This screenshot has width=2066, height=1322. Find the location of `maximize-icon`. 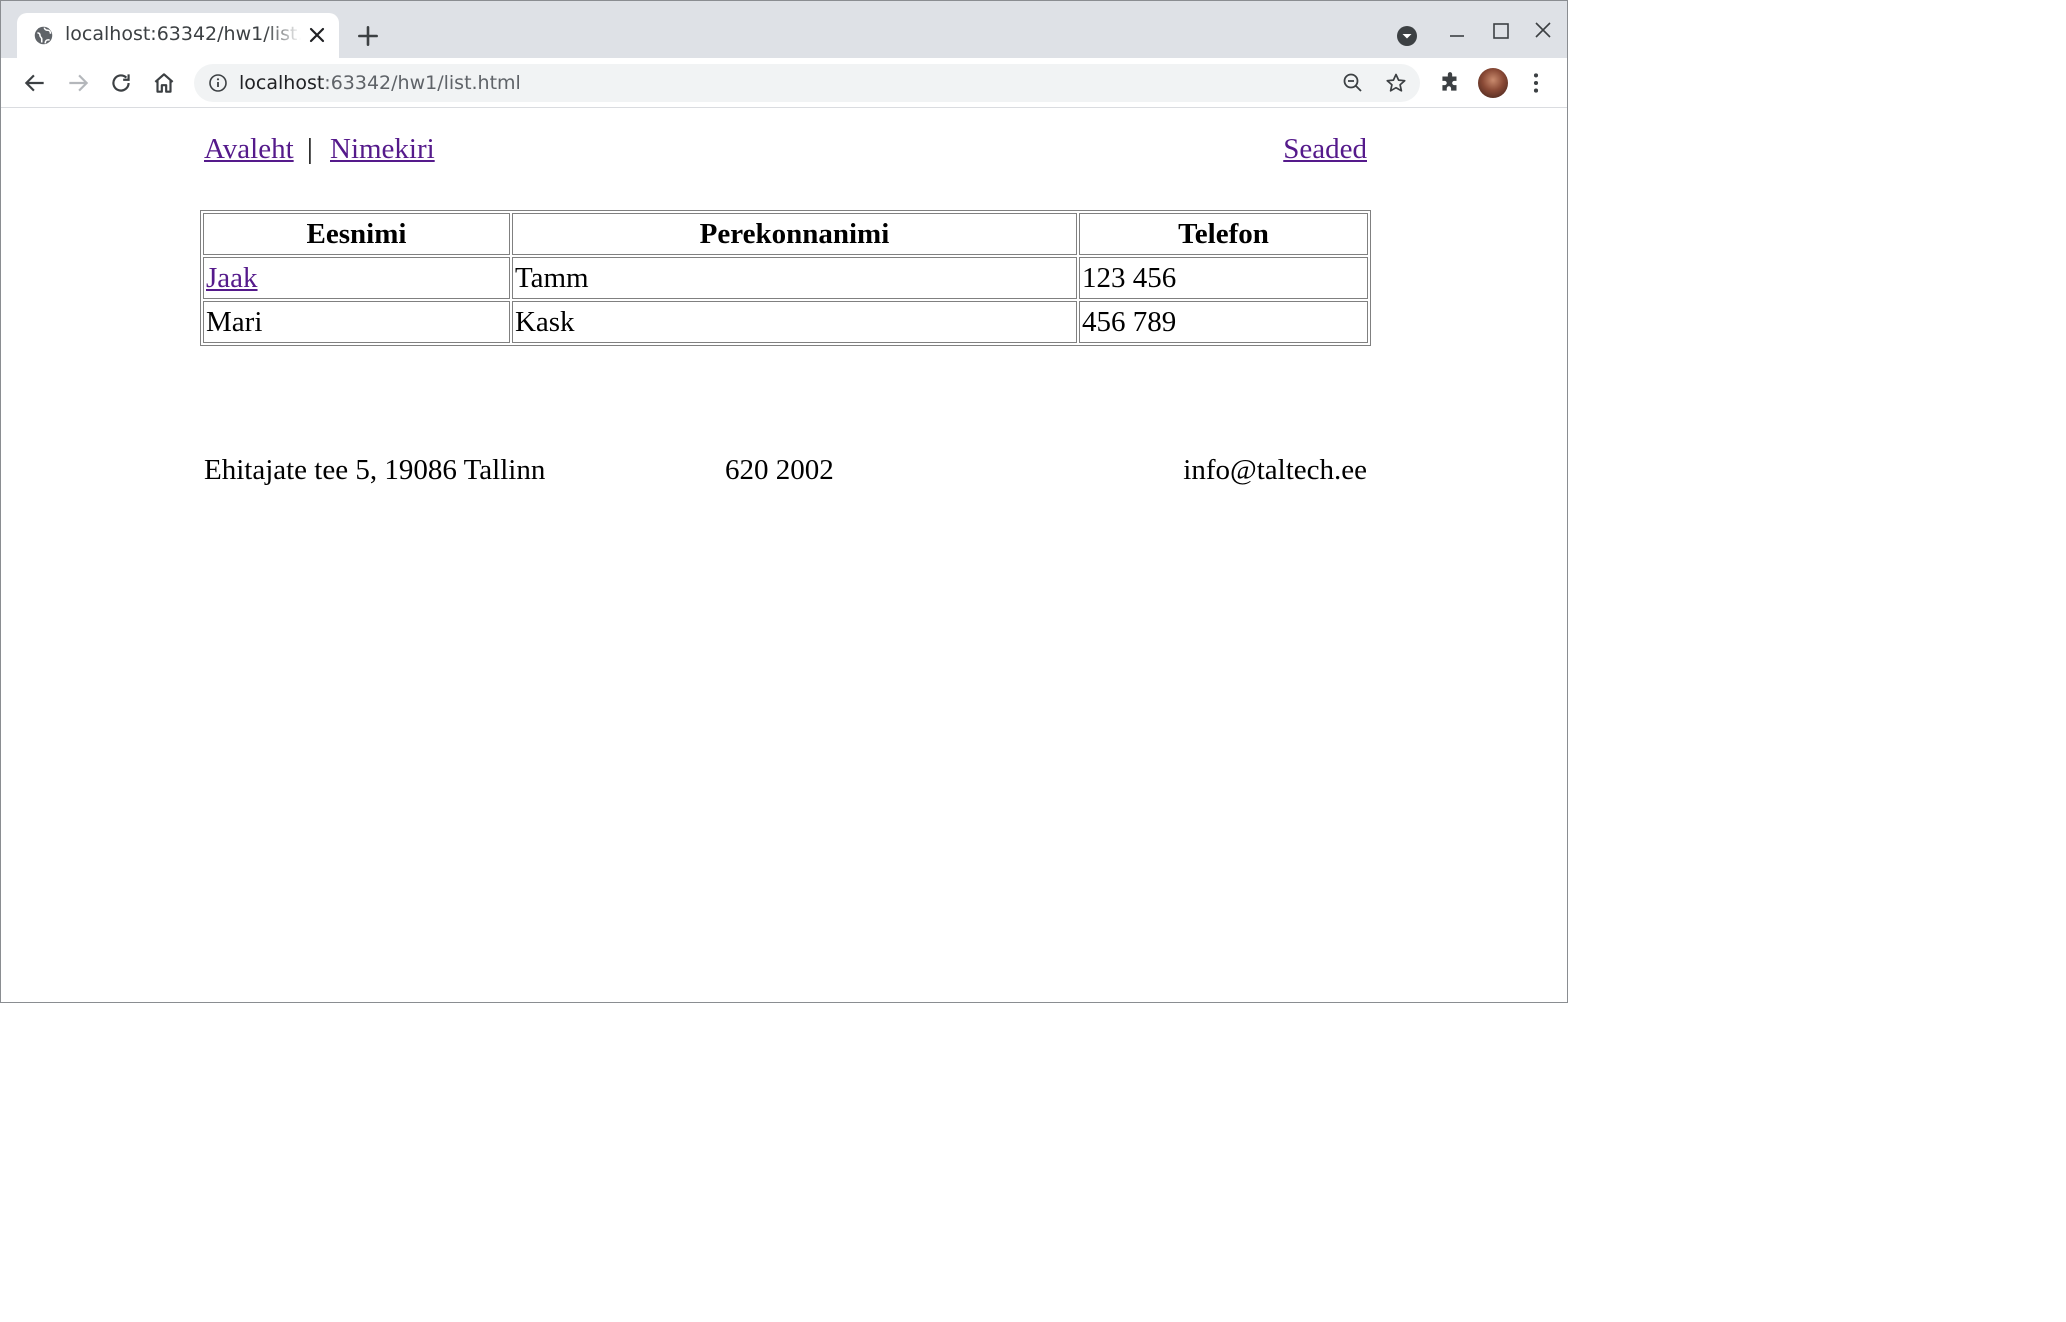

maximize-icon is located at coordinates (1501, 31).